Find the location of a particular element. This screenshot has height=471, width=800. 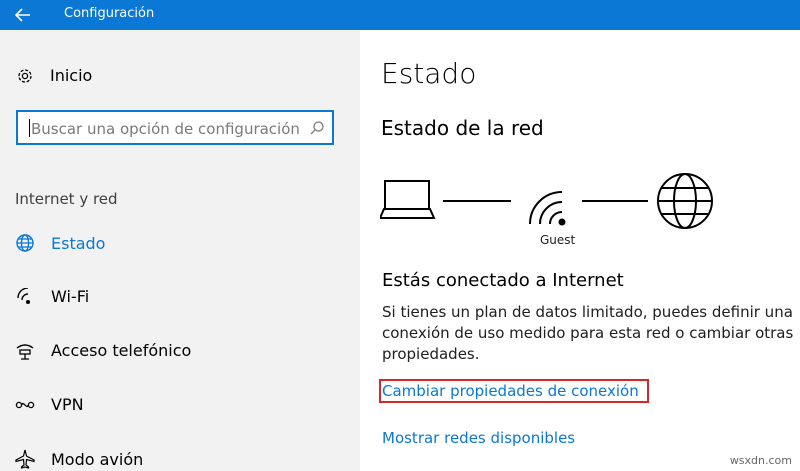

search-placeholder: Buscar una opción de configuración is located at coordinates (165, 129).